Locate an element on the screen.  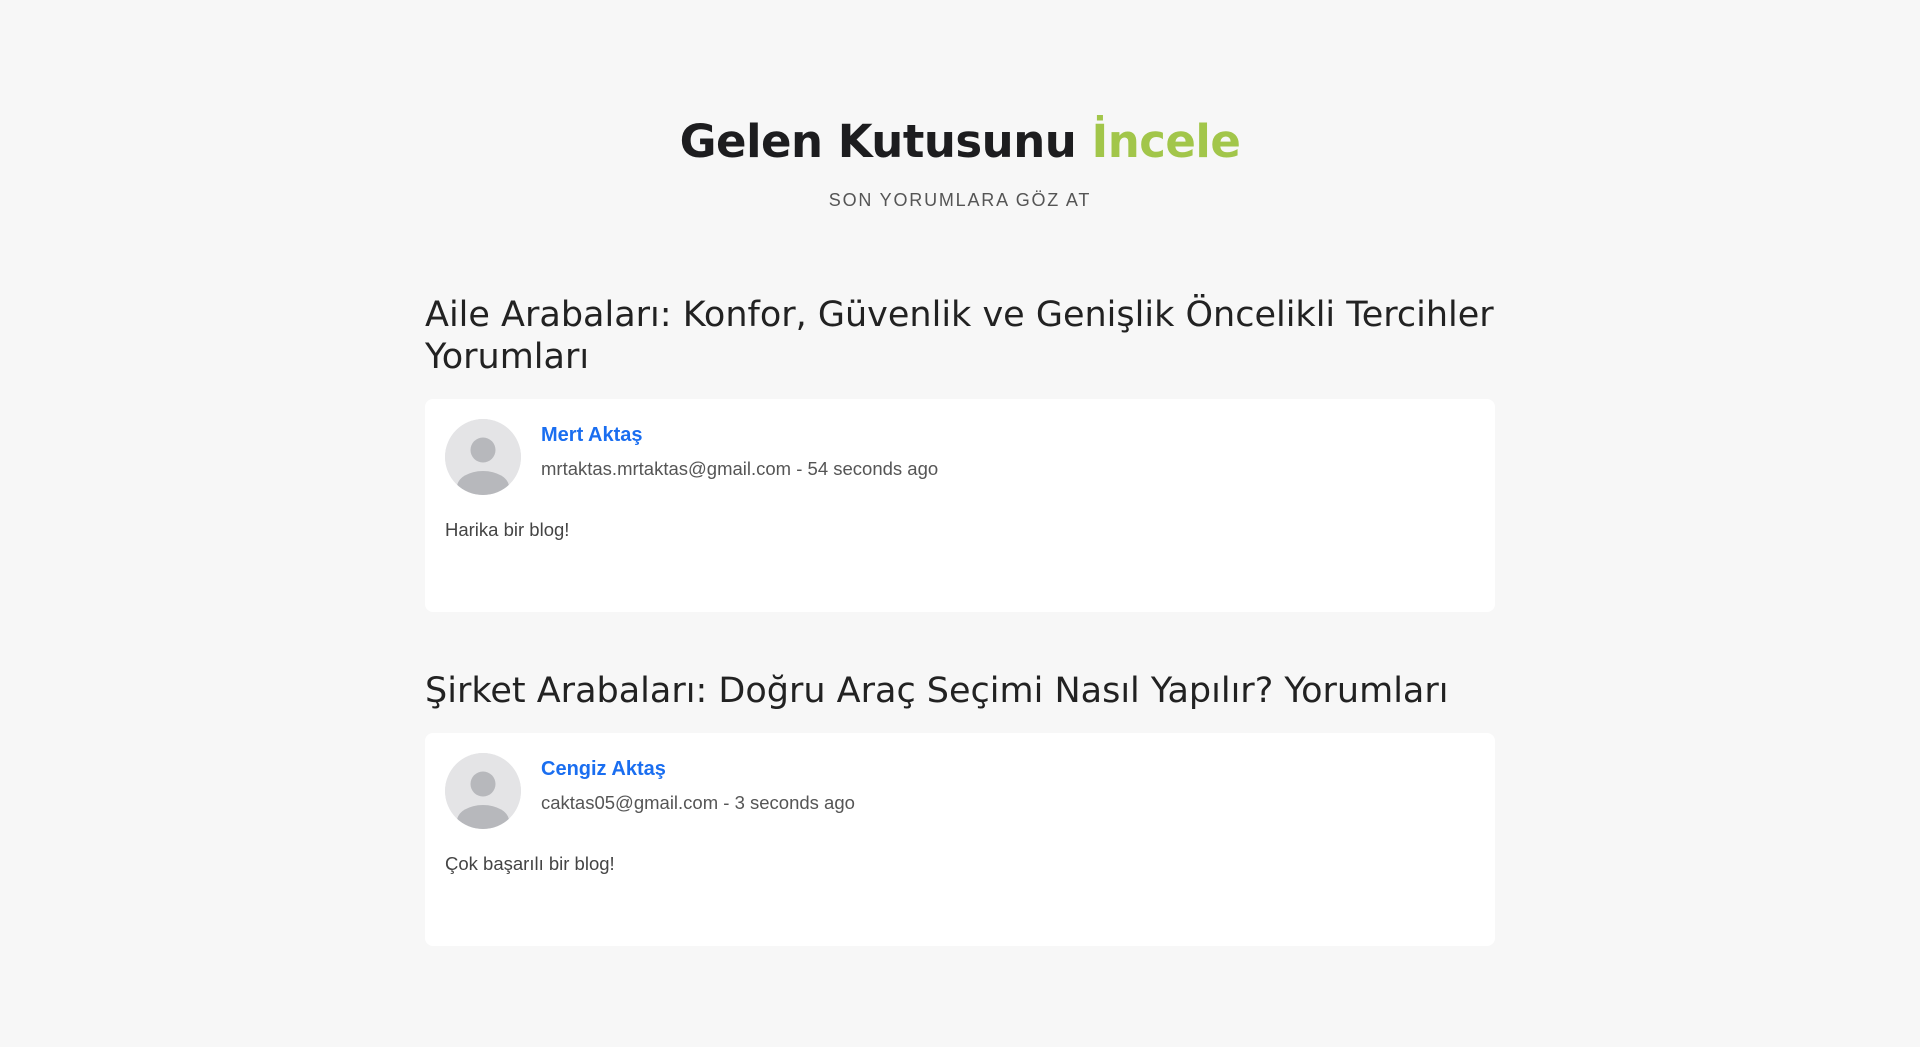
page-title-accent: İncele is located at coordinates (1166, 141).